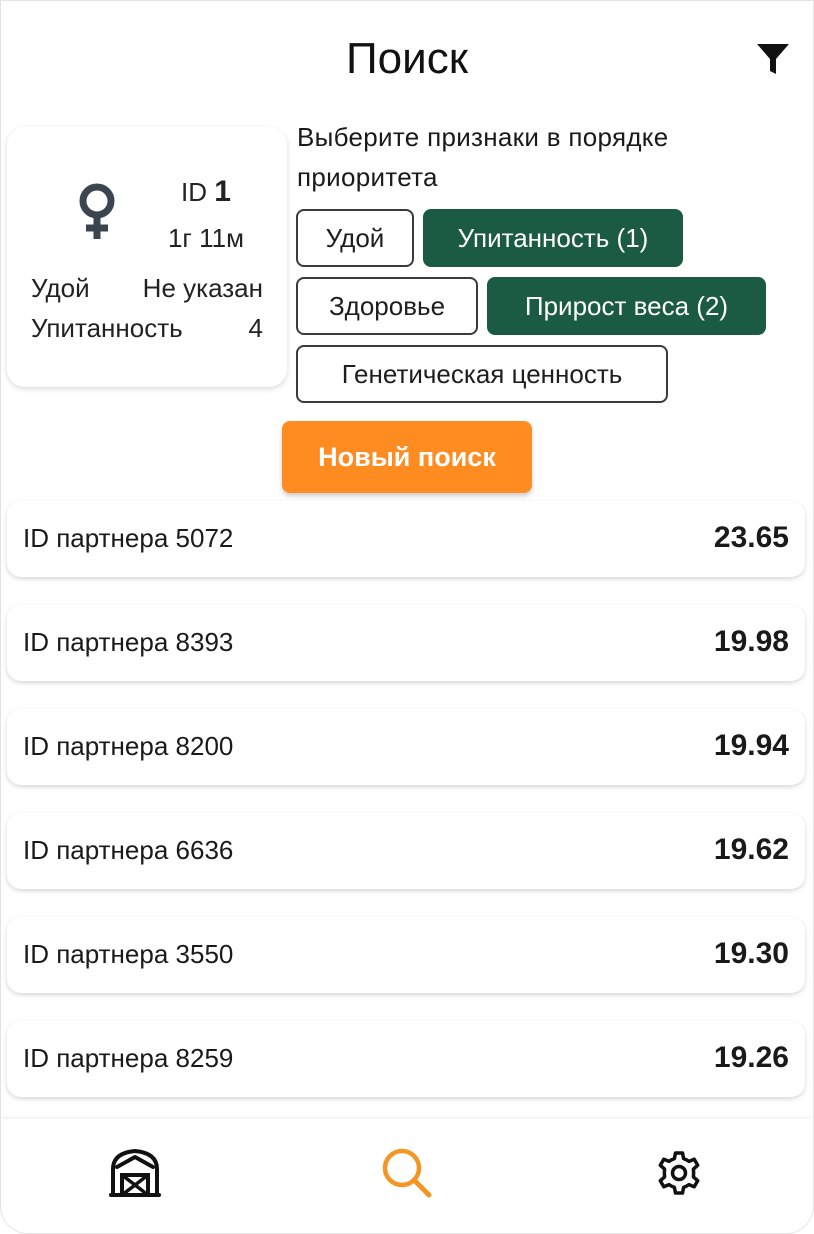 Image resolution: width=814 pixels, height=1234 pixels. I want to click on filter-button, so click(773, 59).